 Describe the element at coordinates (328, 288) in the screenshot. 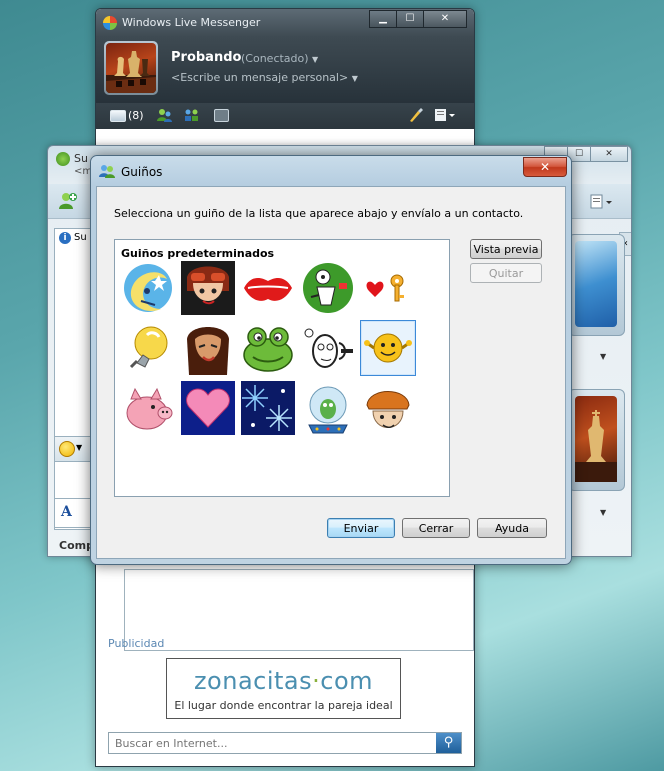

I see `wink-green-cartoon` at that location.